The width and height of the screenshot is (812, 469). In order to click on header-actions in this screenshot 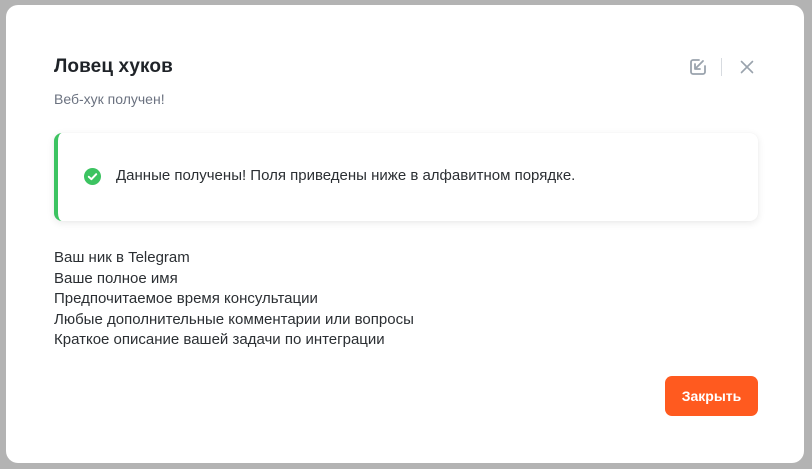, I will do `click(722, 67)`.